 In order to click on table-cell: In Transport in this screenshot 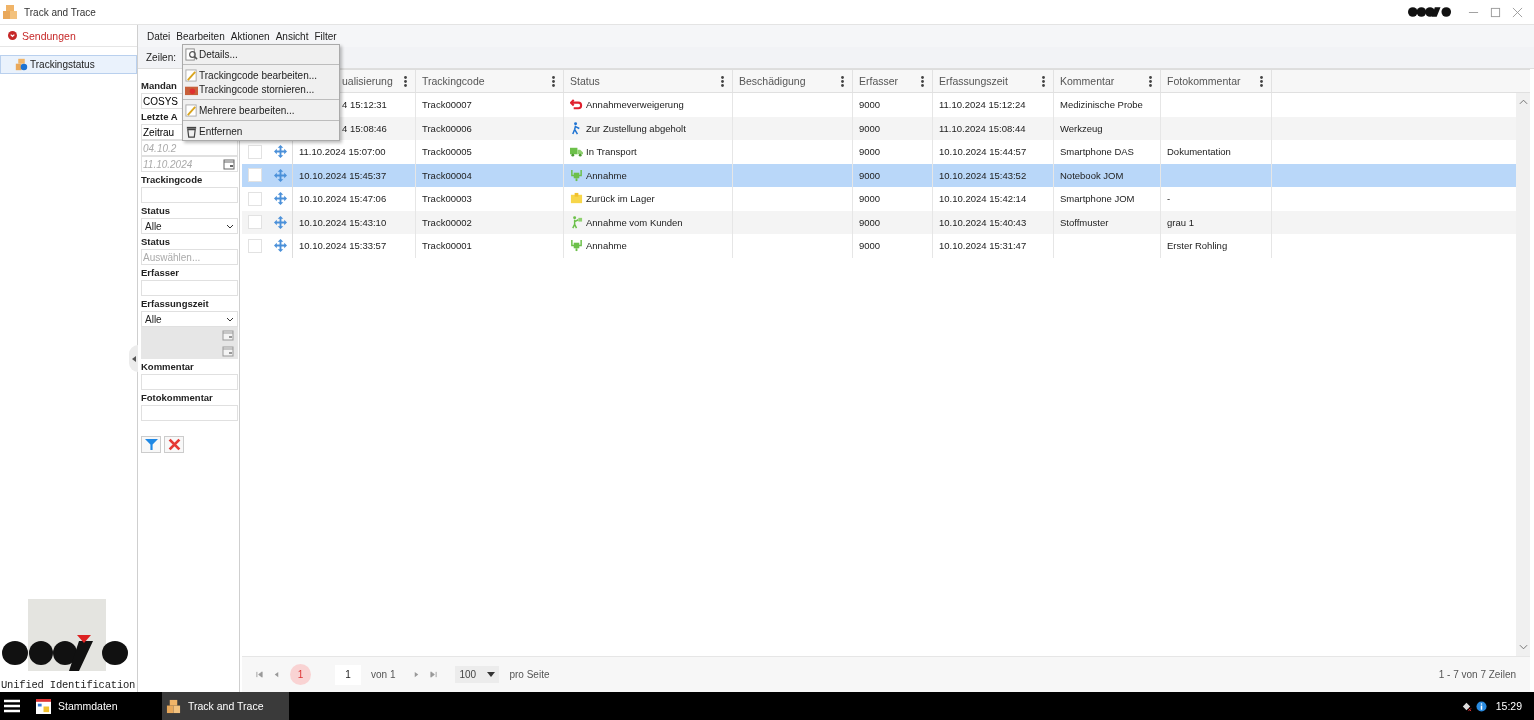, I will do `click(611, 152)`.